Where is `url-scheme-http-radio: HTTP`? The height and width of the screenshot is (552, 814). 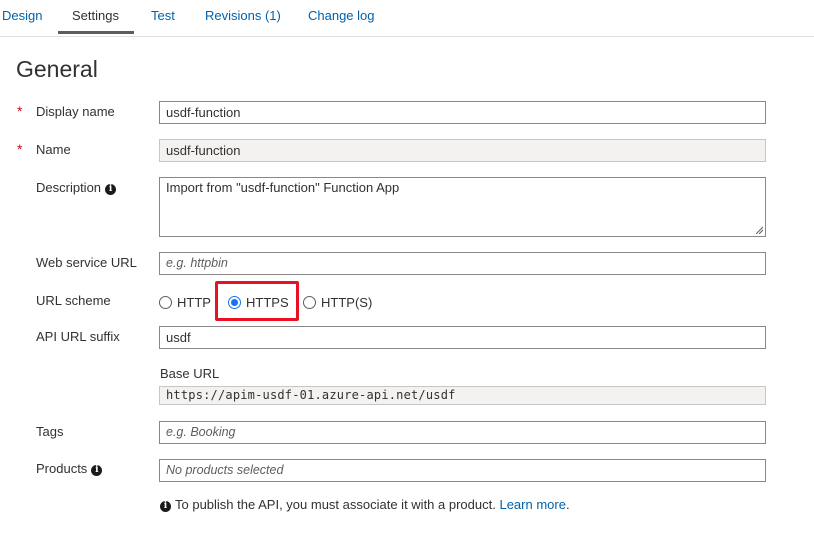
url-scheme-http-radio: HTTP is located at coordinates (185, 302).